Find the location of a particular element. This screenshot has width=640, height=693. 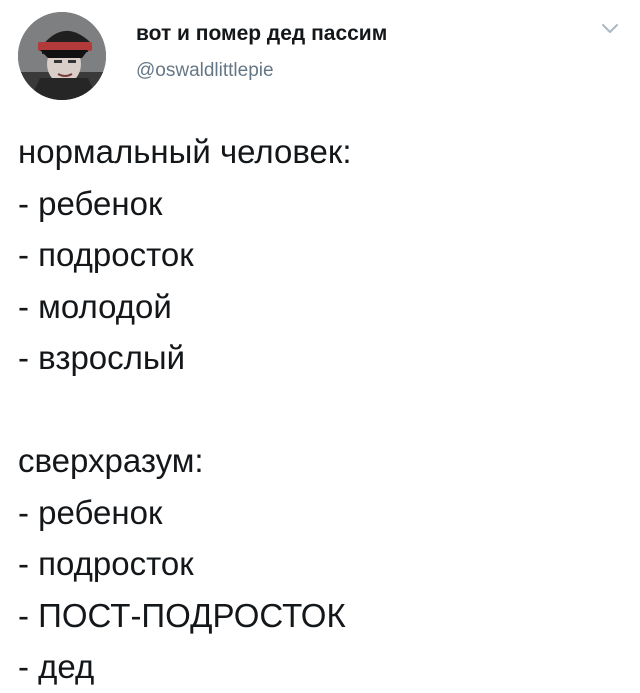

list-item: - дед is located at coordinates (56, 666).